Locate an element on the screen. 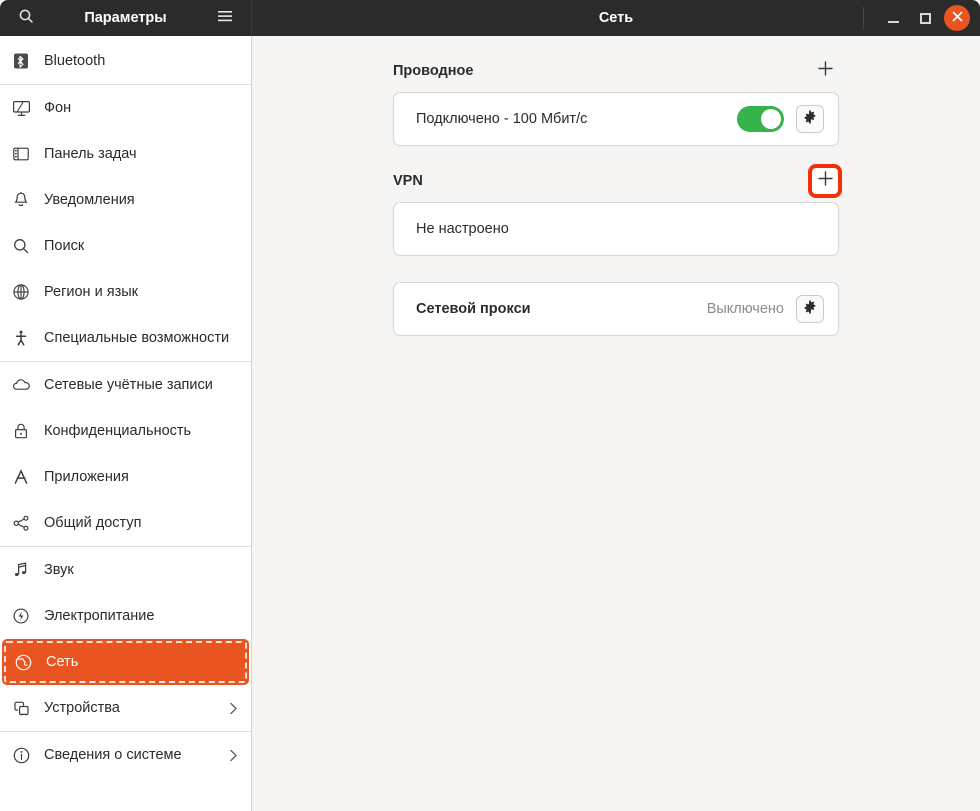  sidebar-item-8: Сетевые учётные записи is located at coordinates (125, 385).